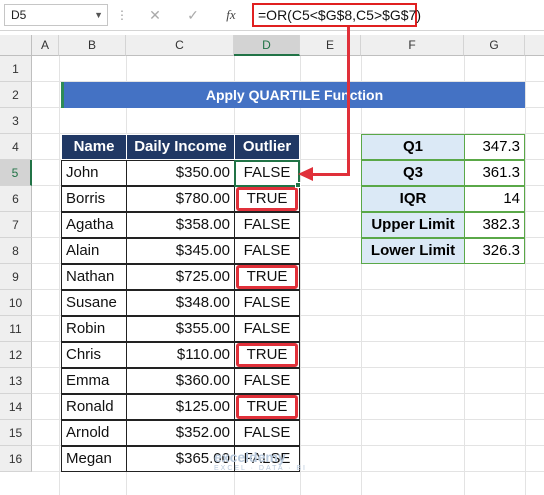 The height and width of the screenshot is (495, 544). Describe the element at coordinates (336, 15) in the screenshot. I see `formula-input: =OR(C5<$G$8,C5>$G$7)` at that location.